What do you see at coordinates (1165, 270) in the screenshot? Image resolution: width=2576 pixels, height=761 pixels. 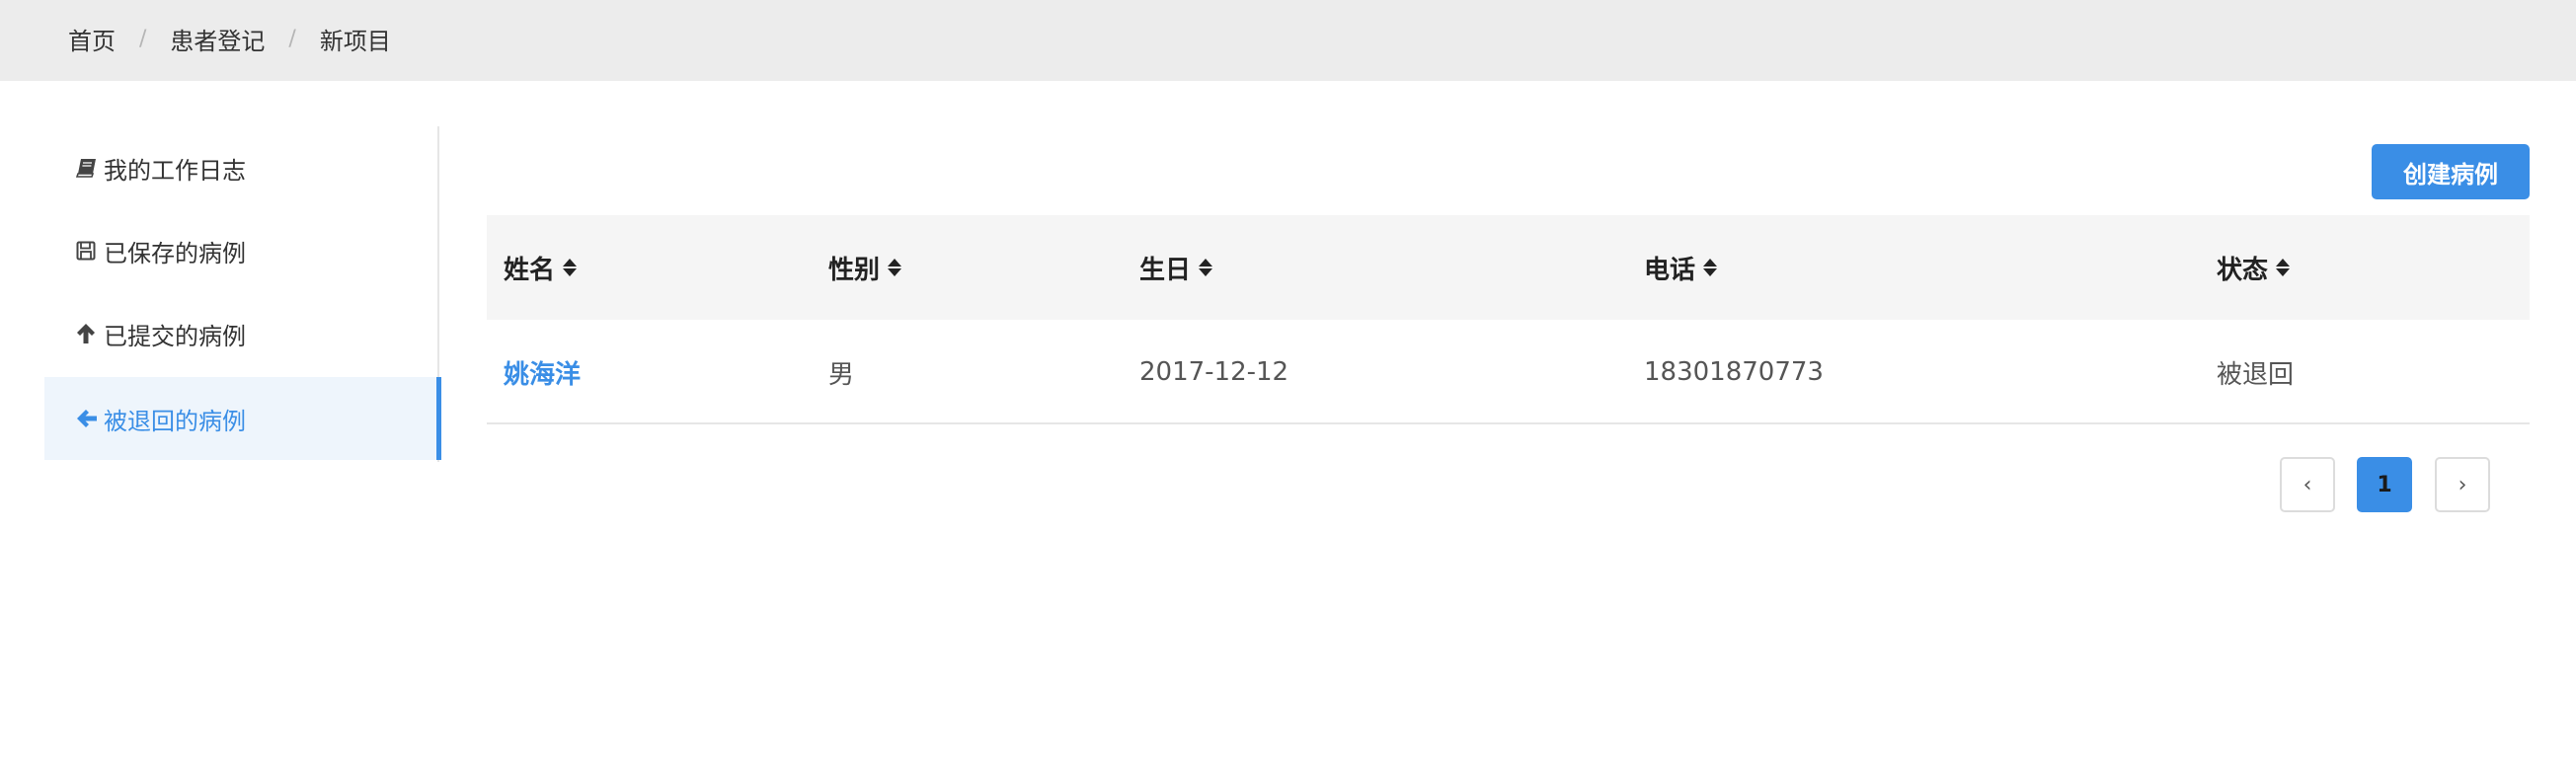 I see `column-header-label: 生日` at bounding box center [1165, 270].